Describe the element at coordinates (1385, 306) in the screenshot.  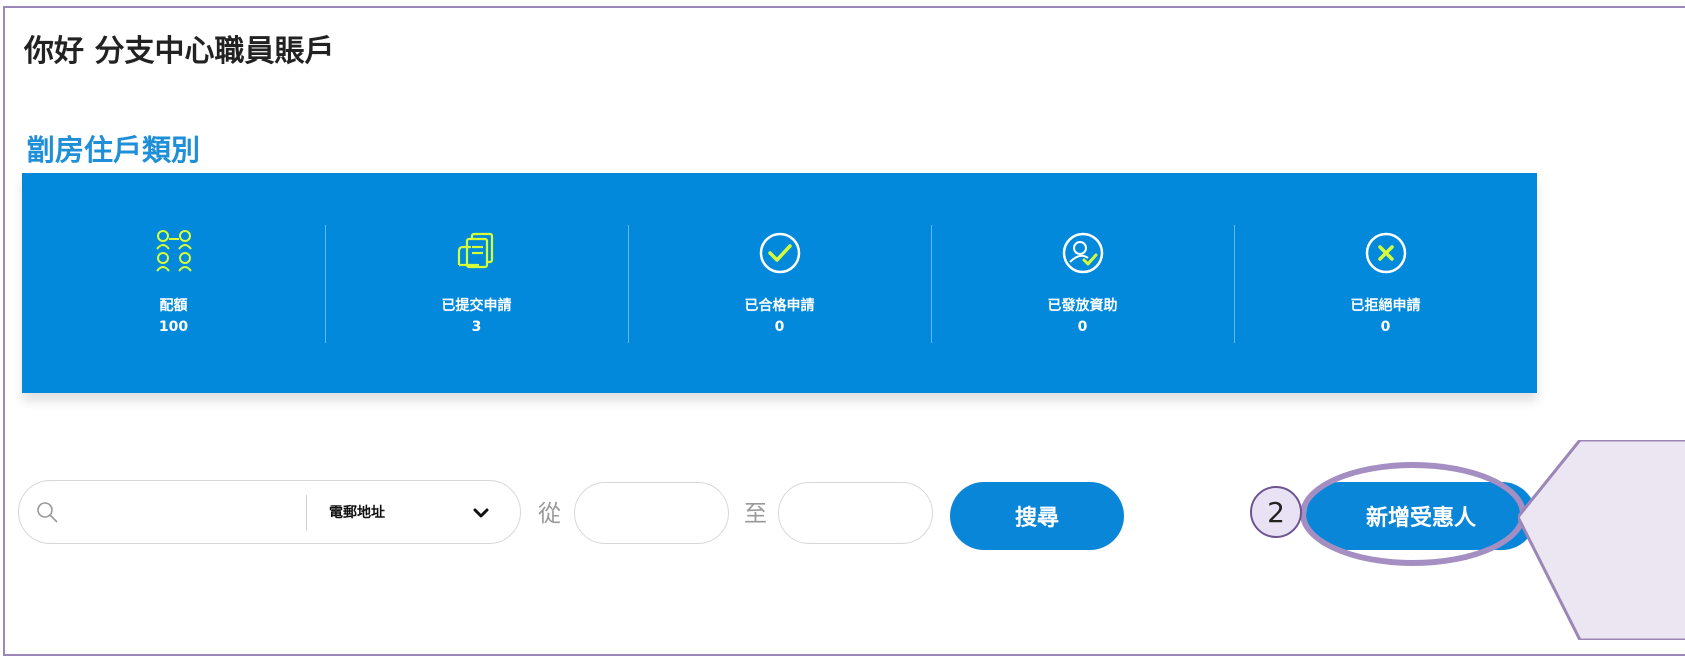
I see `stat-label: 已拒絕申請` at that location.